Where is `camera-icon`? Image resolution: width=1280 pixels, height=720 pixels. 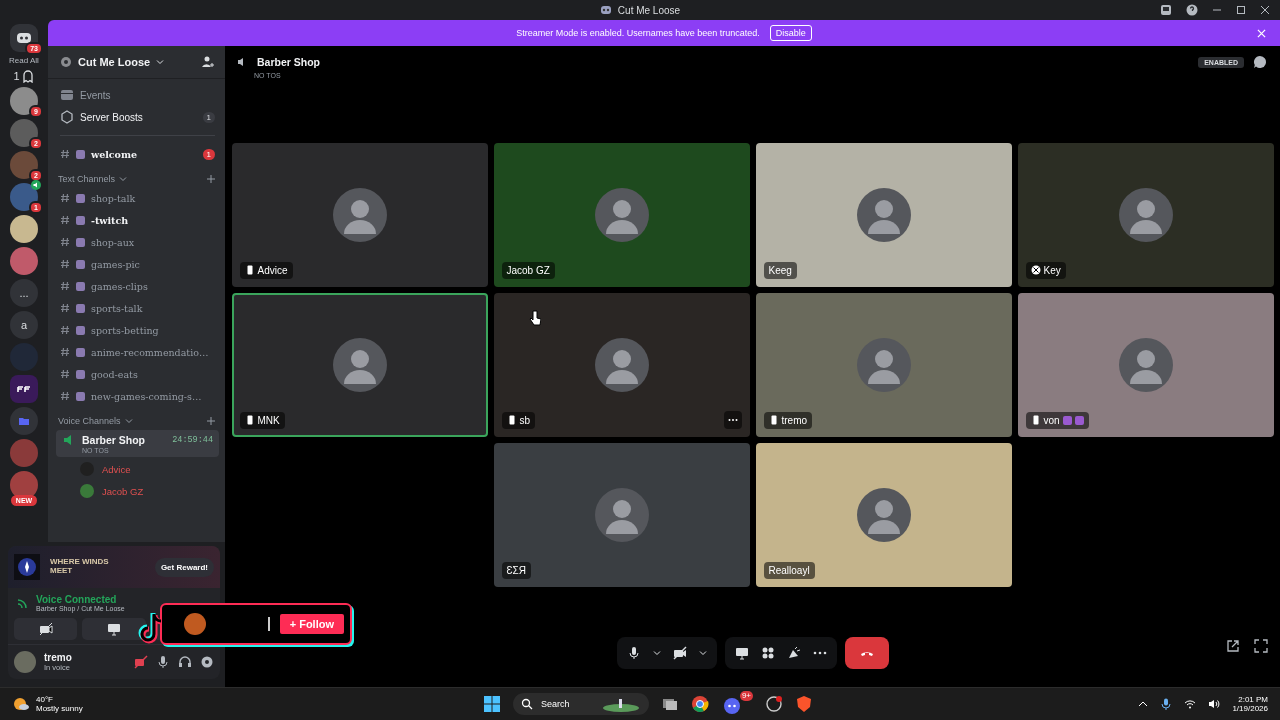 camera-icon is located at coordinates (679, 653).